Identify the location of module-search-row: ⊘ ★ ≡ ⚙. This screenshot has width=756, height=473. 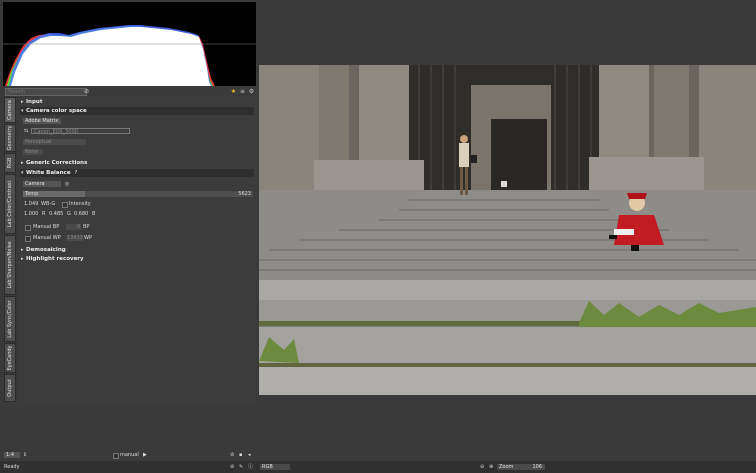
(129, 91).